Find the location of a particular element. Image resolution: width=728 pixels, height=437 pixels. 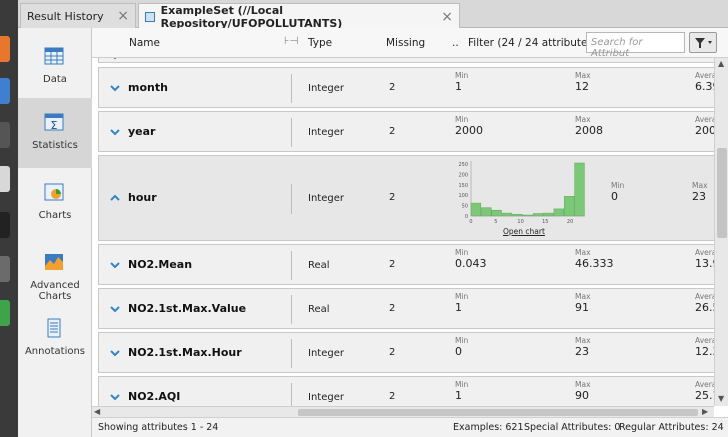

sidebar-item-data: Data is located at coordinates (55, 67).